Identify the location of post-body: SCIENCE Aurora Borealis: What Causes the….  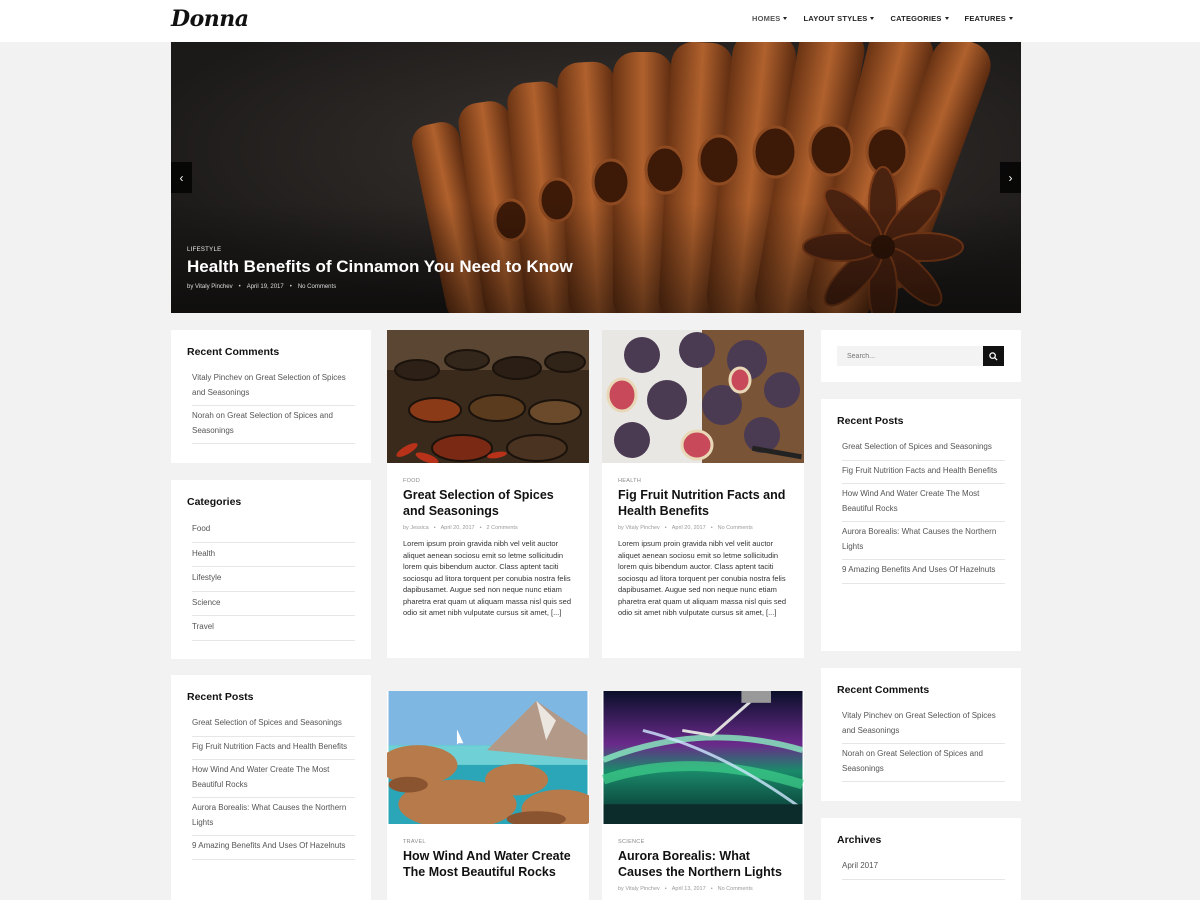
(703, 858).